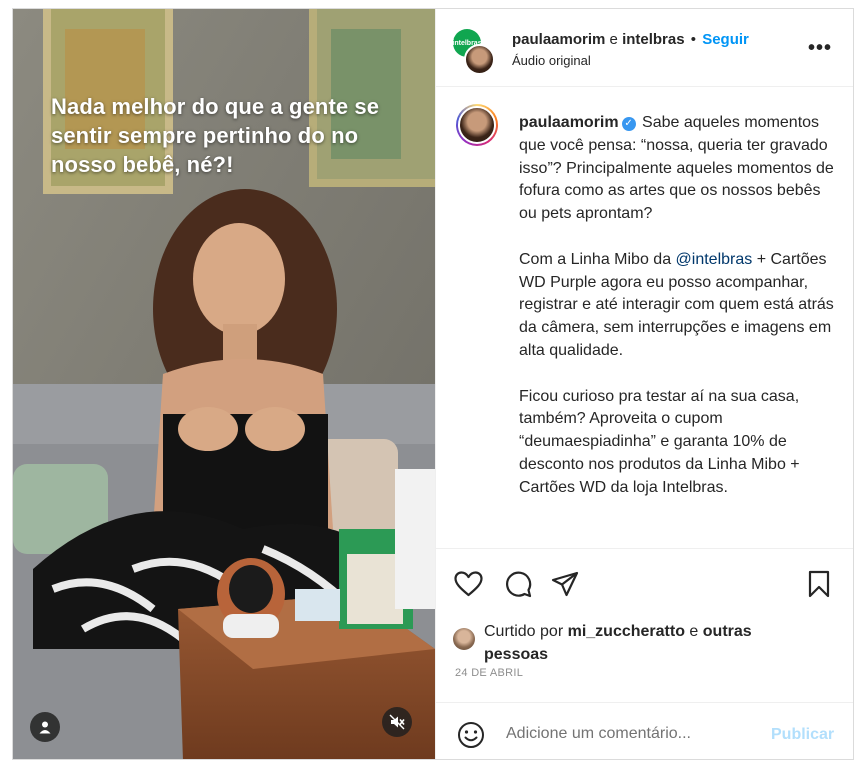 The width and height of the screenshot is (865, 767). What do you see at coordinates (569, 122) in the screenshot?
I see `caption-username-link: paulaamorim` at bounding box center [569, 122].